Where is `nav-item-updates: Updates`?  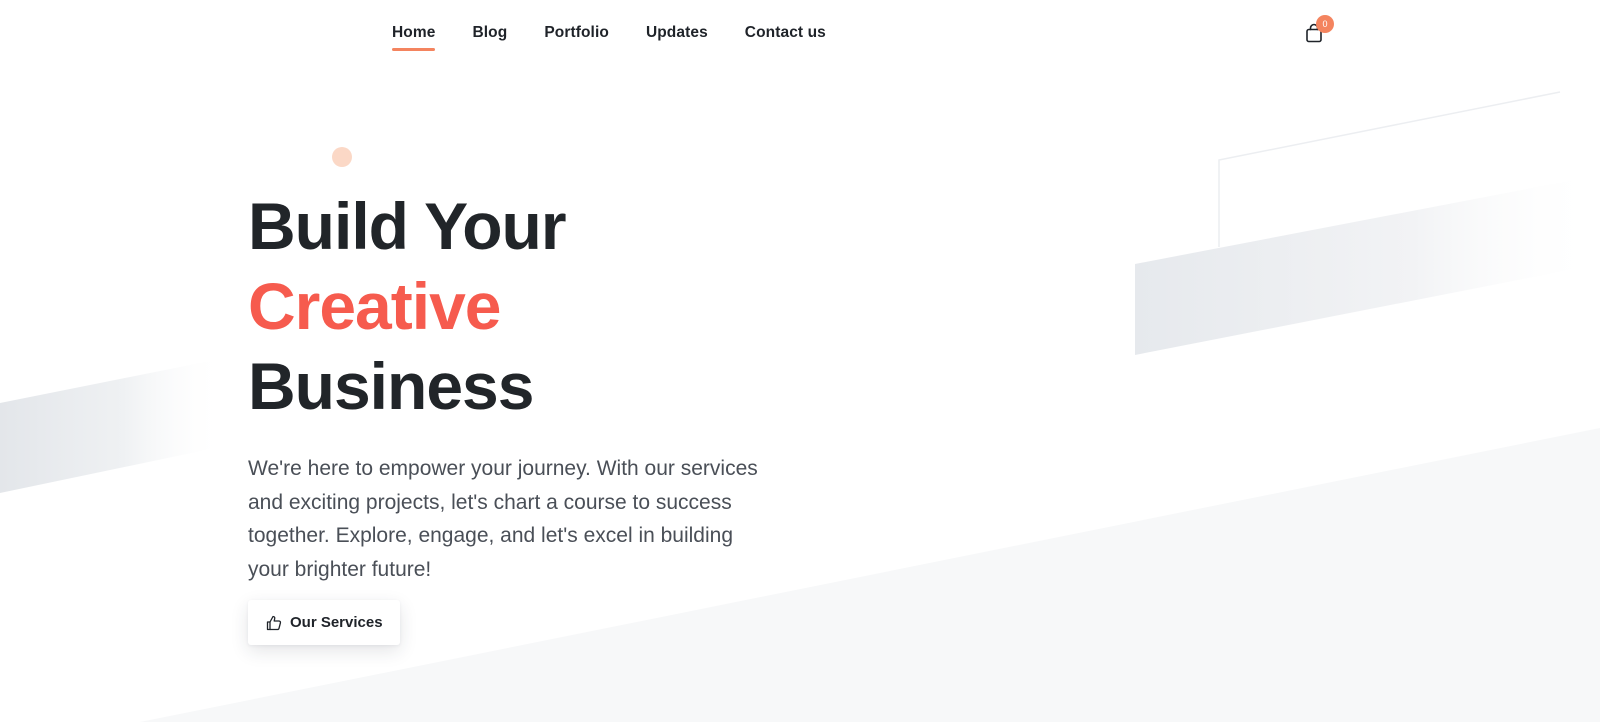 nav-item-updates: Updates is located at coordinates (677, 33).